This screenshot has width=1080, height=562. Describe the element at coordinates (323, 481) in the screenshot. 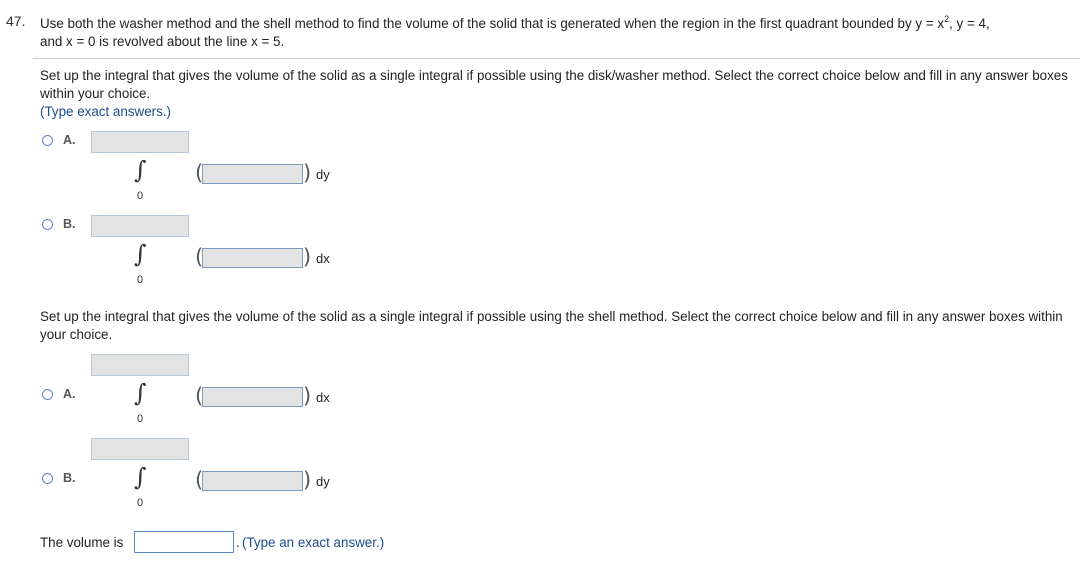

I see `shell-b-differential: dy` at that location.